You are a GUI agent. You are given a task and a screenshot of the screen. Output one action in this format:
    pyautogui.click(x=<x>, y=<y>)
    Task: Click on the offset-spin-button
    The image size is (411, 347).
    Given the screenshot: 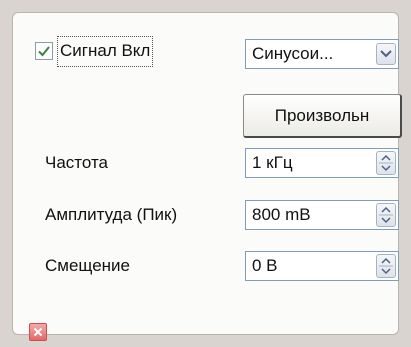 What is the action you would take?
    pyautogui.click(x=386, y=266)
    